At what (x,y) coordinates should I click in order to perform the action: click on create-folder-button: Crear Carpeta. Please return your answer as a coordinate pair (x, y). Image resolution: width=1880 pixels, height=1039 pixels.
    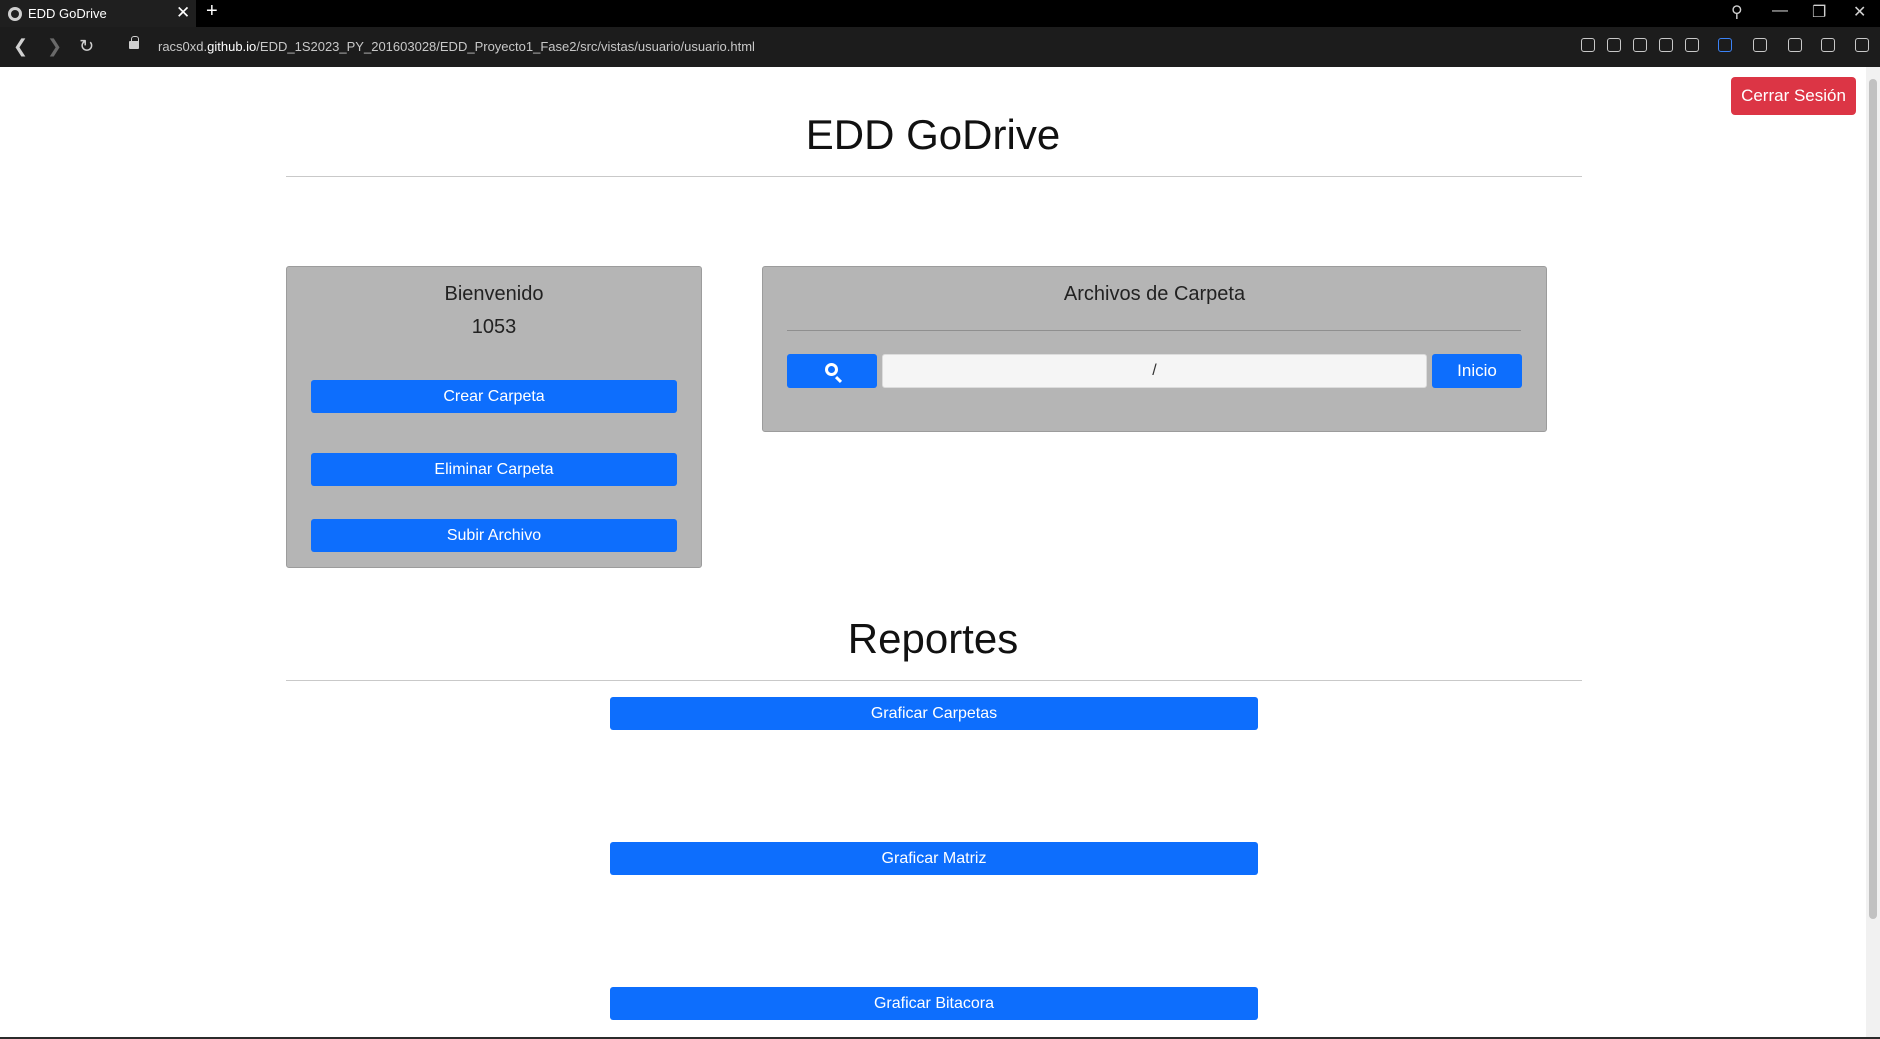
    Looking at the image, I should click on (494, 396).